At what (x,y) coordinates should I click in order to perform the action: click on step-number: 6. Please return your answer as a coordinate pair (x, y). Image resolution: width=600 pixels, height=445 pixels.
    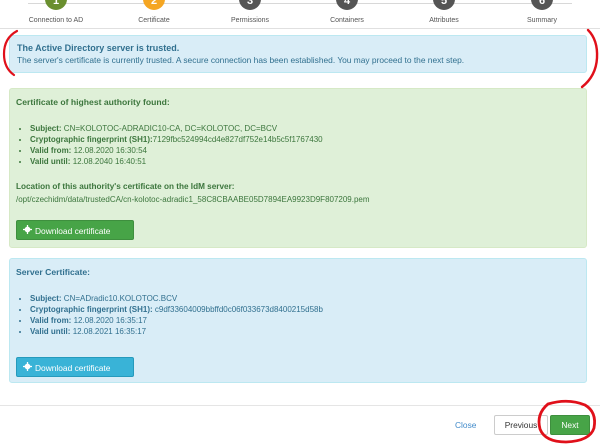
    Looking at the image, I should click on (542, 5).